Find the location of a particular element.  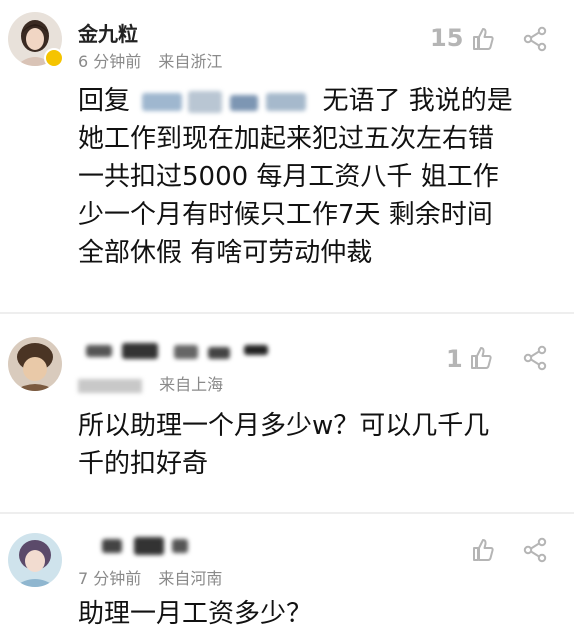

like-count: 1 is located at coordinates (454, 359).